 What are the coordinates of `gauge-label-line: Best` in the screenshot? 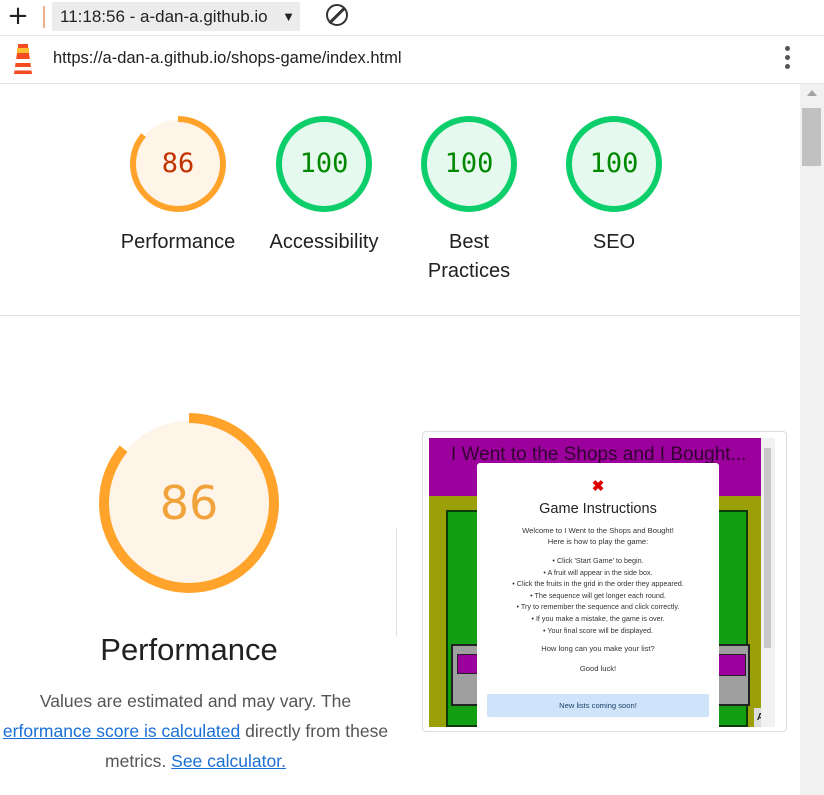 It's located at (469, 242).